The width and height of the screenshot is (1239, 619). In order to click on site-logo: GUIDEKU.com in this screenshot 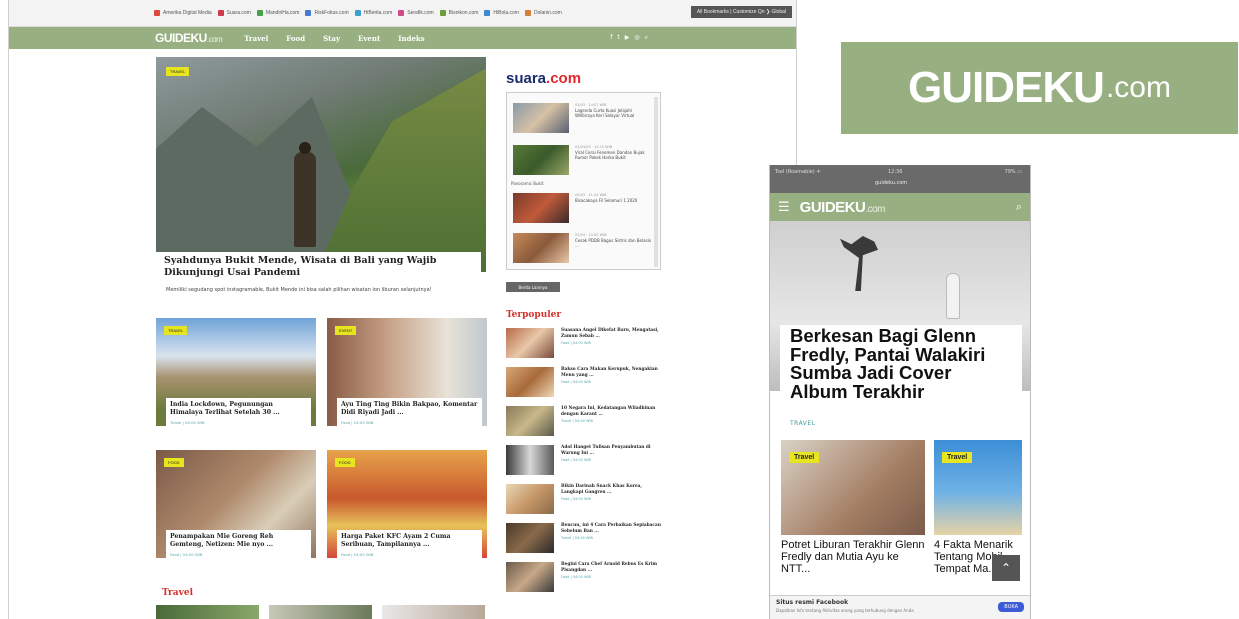, I will do `click(189, 38)`.